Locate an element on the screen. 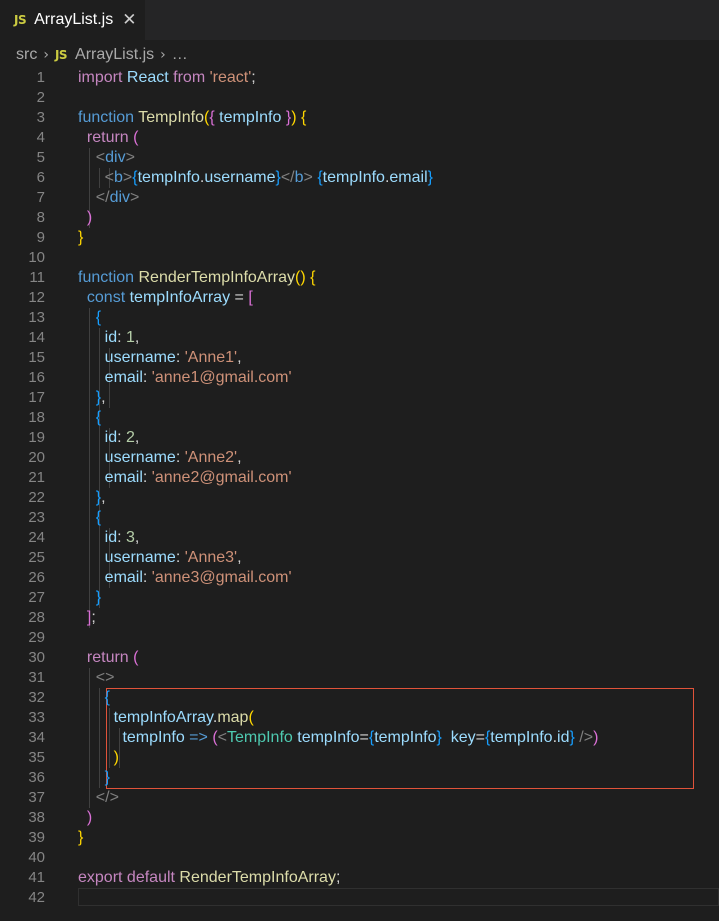  code-line: 1 import React from 'react'; is located at coordinates (359, 78).